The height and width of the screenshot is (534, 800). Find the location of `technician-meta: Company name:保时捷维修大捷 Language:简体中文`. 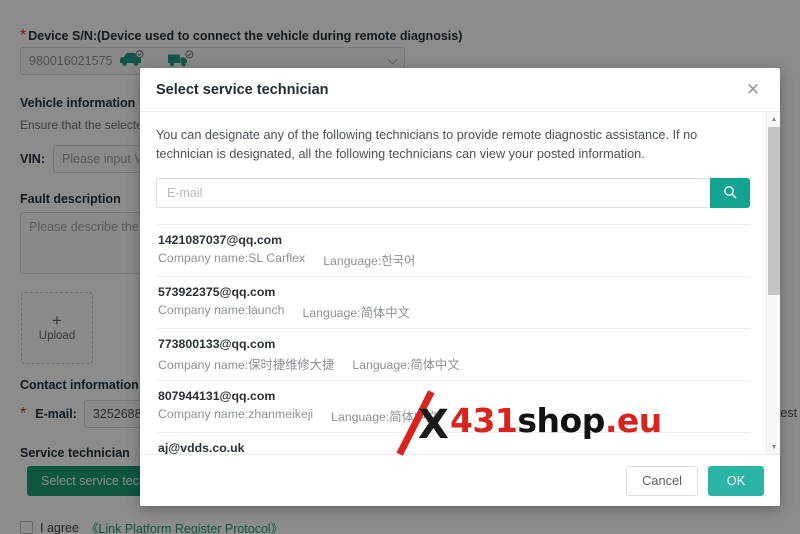

technician-meta: Company name:保时捷维修大捷 Language:简体中文 is located at coordinates (453, 364).